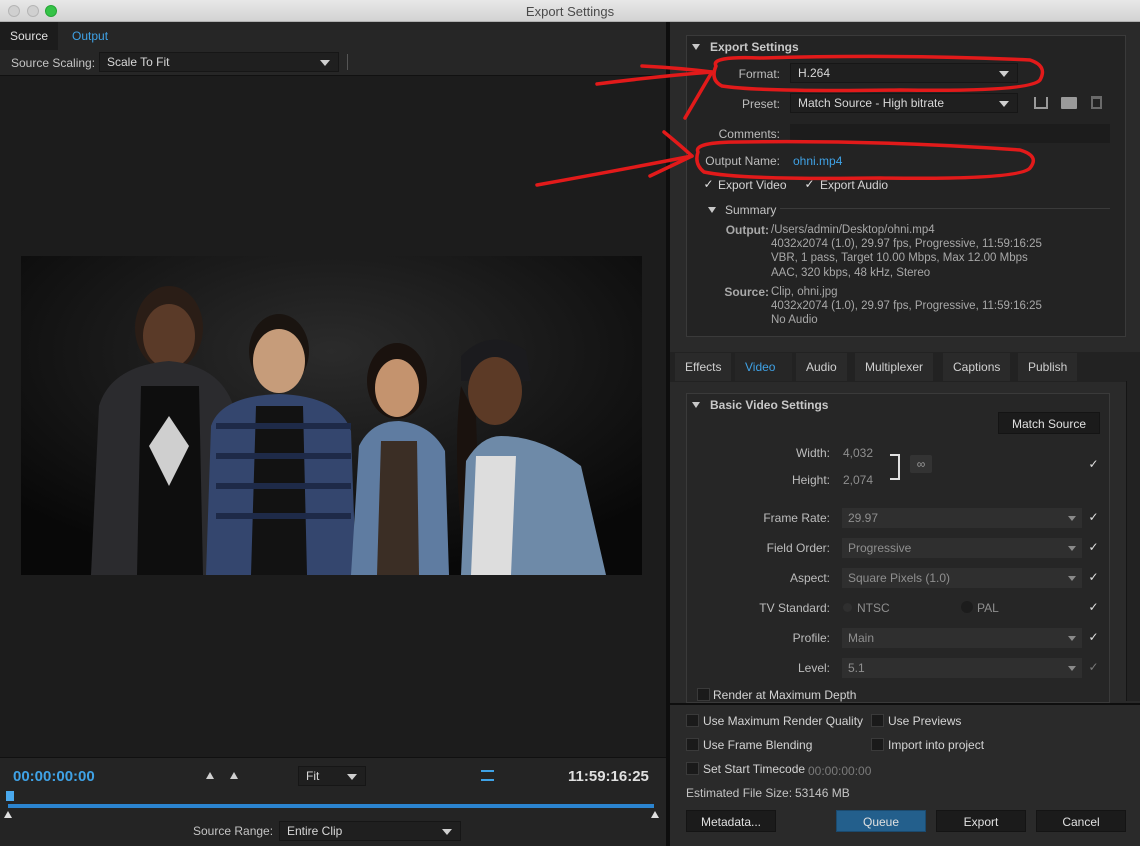 Image resolution: width=1140 pixels, height=846 pixels. I want to click on source-range-dropdown: Entire Clip, so click(370, 831).